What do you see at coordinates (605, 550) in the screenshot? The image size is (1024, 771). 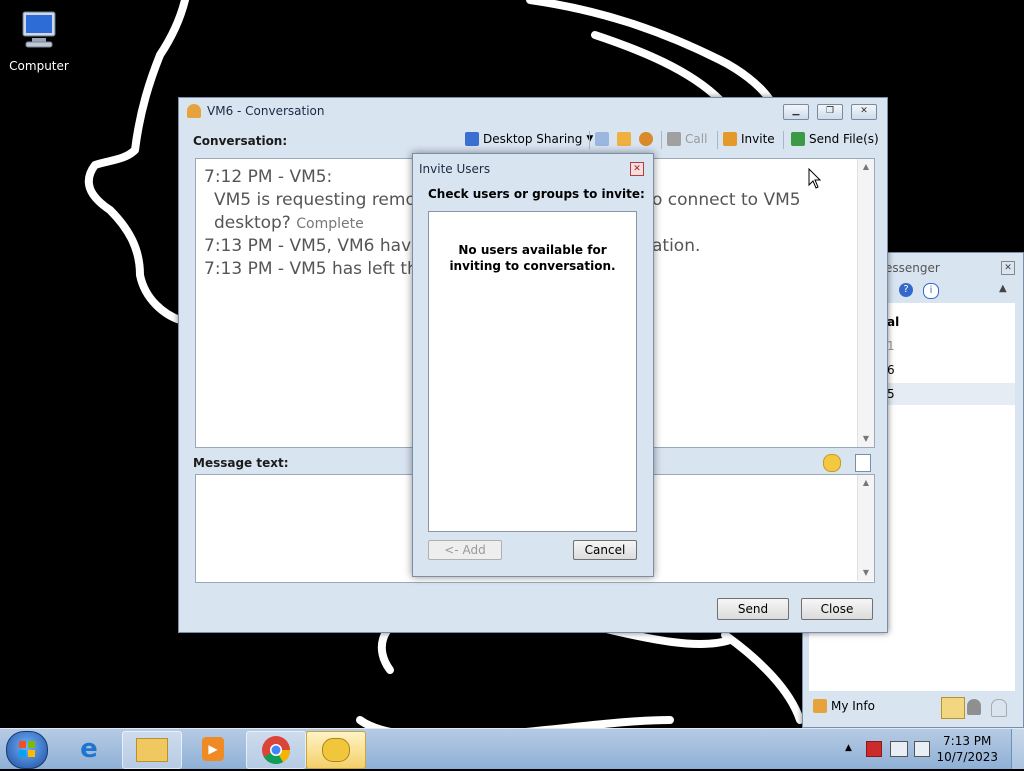 I see `cancel-button: Cancel` at bounding box center [605, 550].